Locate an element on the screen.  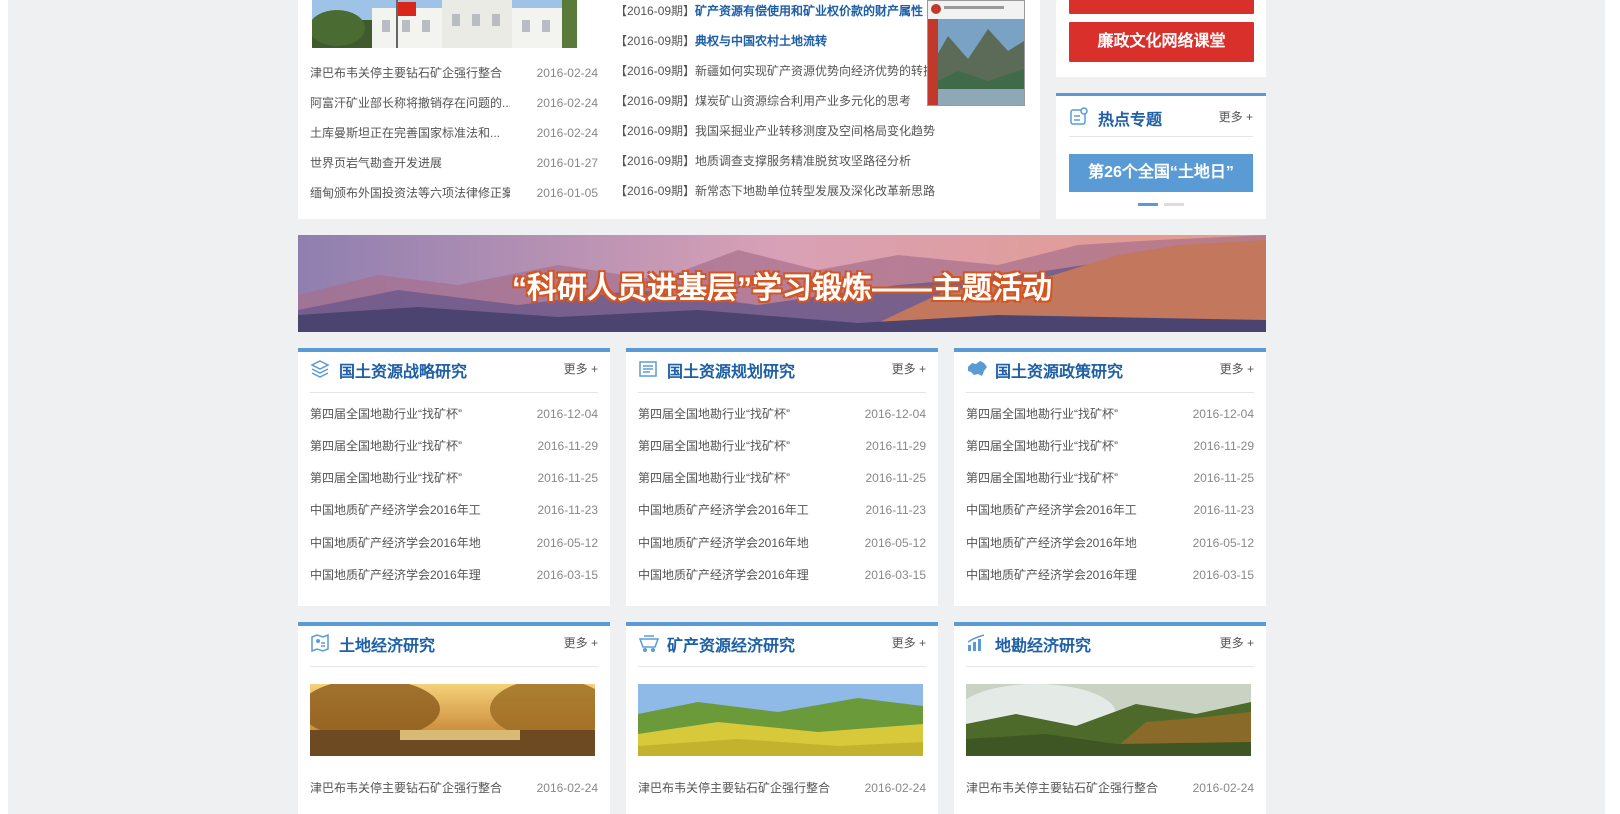
journal-item: 【2016-09期】矿产资源有偿使用和矿业权价款的财产属性 is located at coordinates (769, 13).